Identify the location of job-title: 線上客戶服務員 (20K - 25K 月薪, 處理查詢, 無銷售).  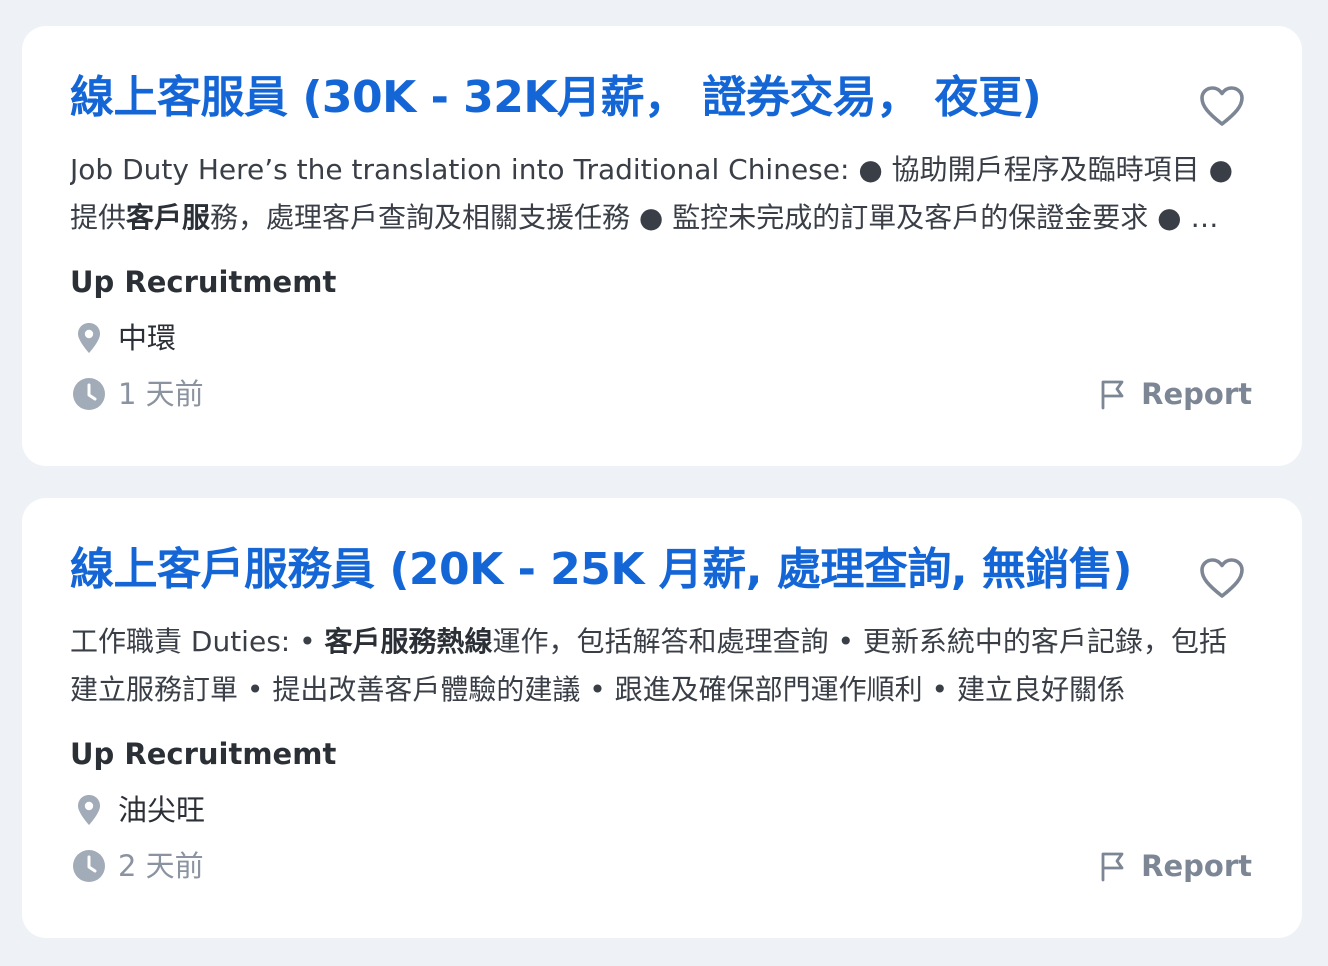
(625, 570).